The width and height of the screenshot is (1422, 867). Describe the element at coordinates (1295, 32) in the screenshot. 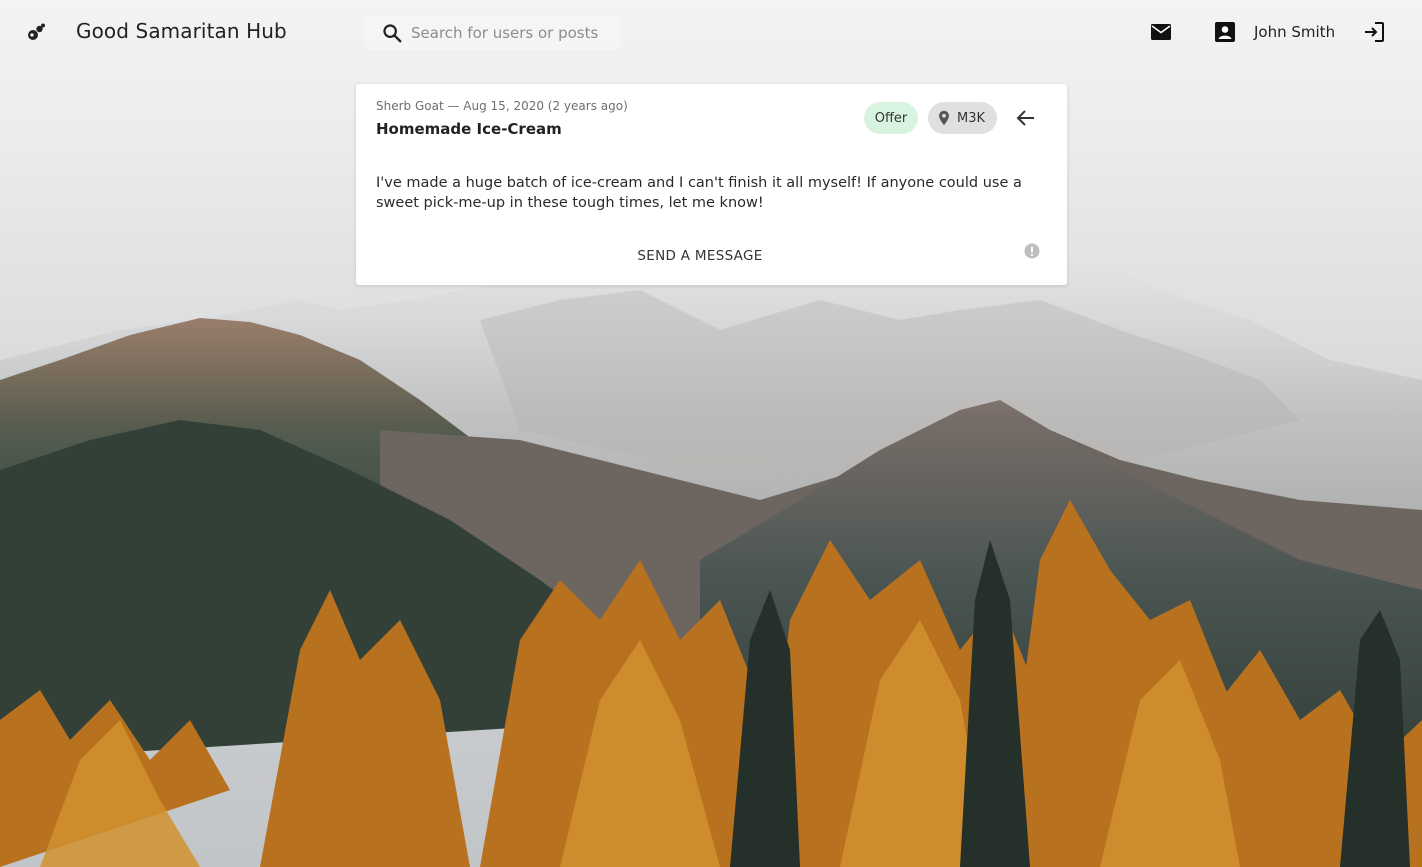

I see `user-name: John Smith` at that location.